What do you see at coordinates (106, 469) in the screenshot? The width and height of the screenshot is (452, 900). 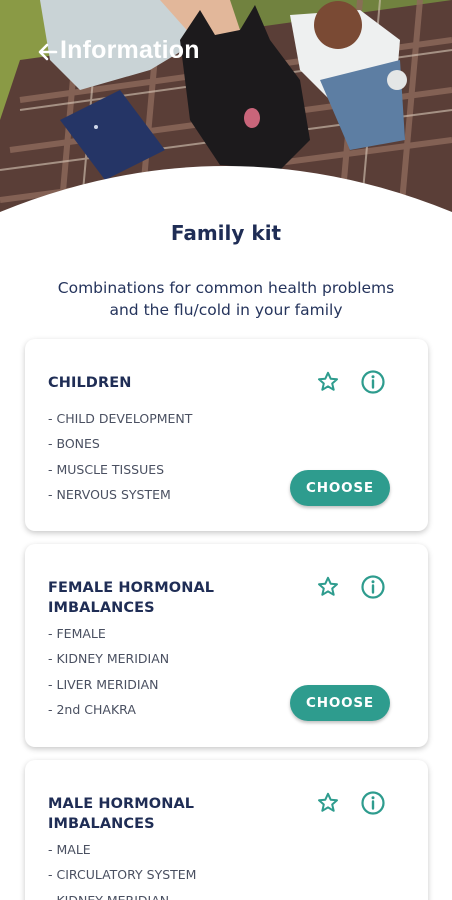 I see `list-item: - MUSCLE TISSUES` at bounding box center [106, 469].